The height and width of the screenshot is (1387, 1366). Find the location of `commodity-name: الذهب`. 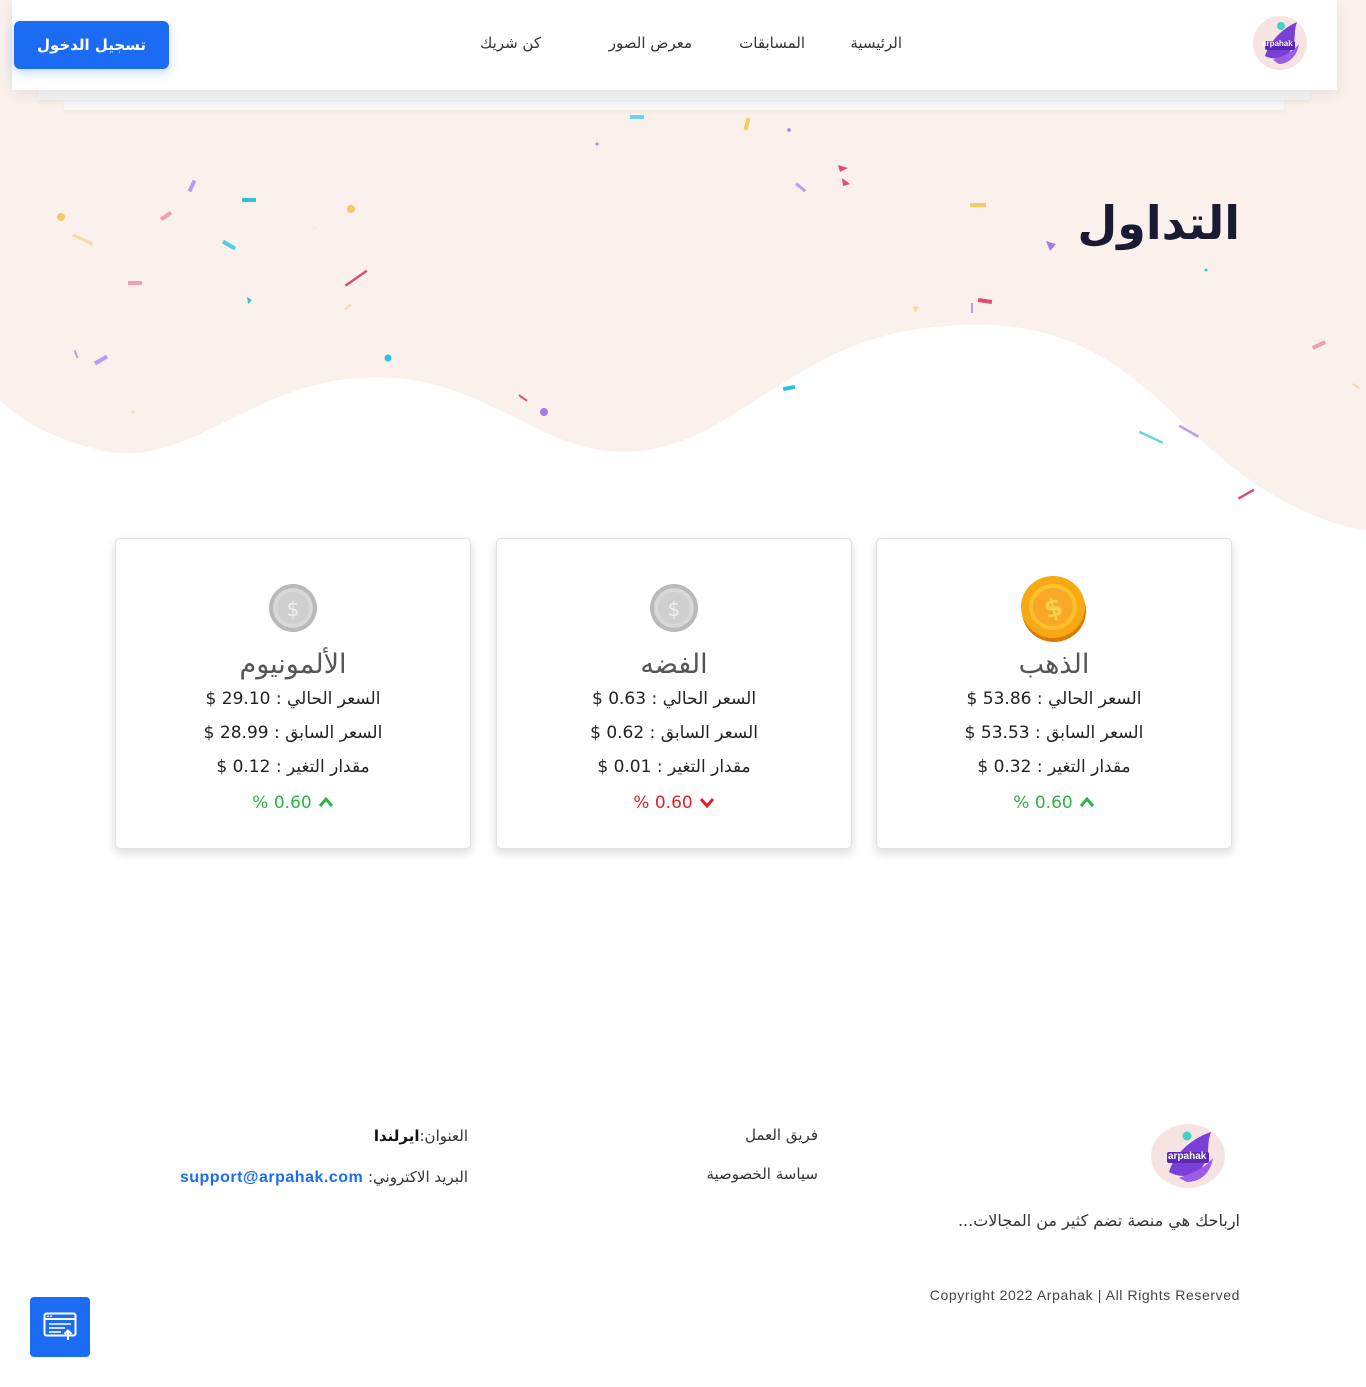

commodity-name: الذهب is located at coordinates (1054, 664).